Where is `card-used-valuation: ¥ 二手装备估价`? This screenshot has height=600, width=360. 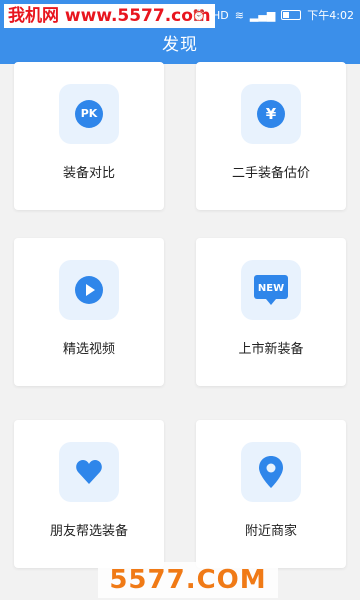 card-used-valuation: ¥ 二手装备估价 is located at coordinates (271, 136).